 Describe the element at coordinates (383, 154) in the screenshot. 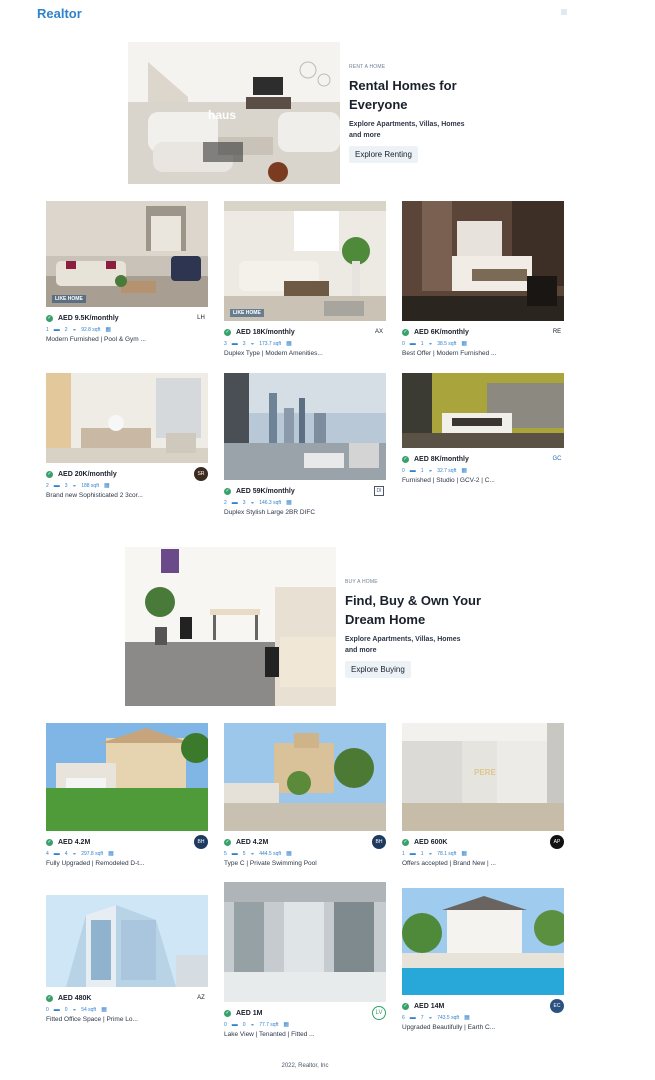

I see `explore-renting-button: Explore Renting` at that location.